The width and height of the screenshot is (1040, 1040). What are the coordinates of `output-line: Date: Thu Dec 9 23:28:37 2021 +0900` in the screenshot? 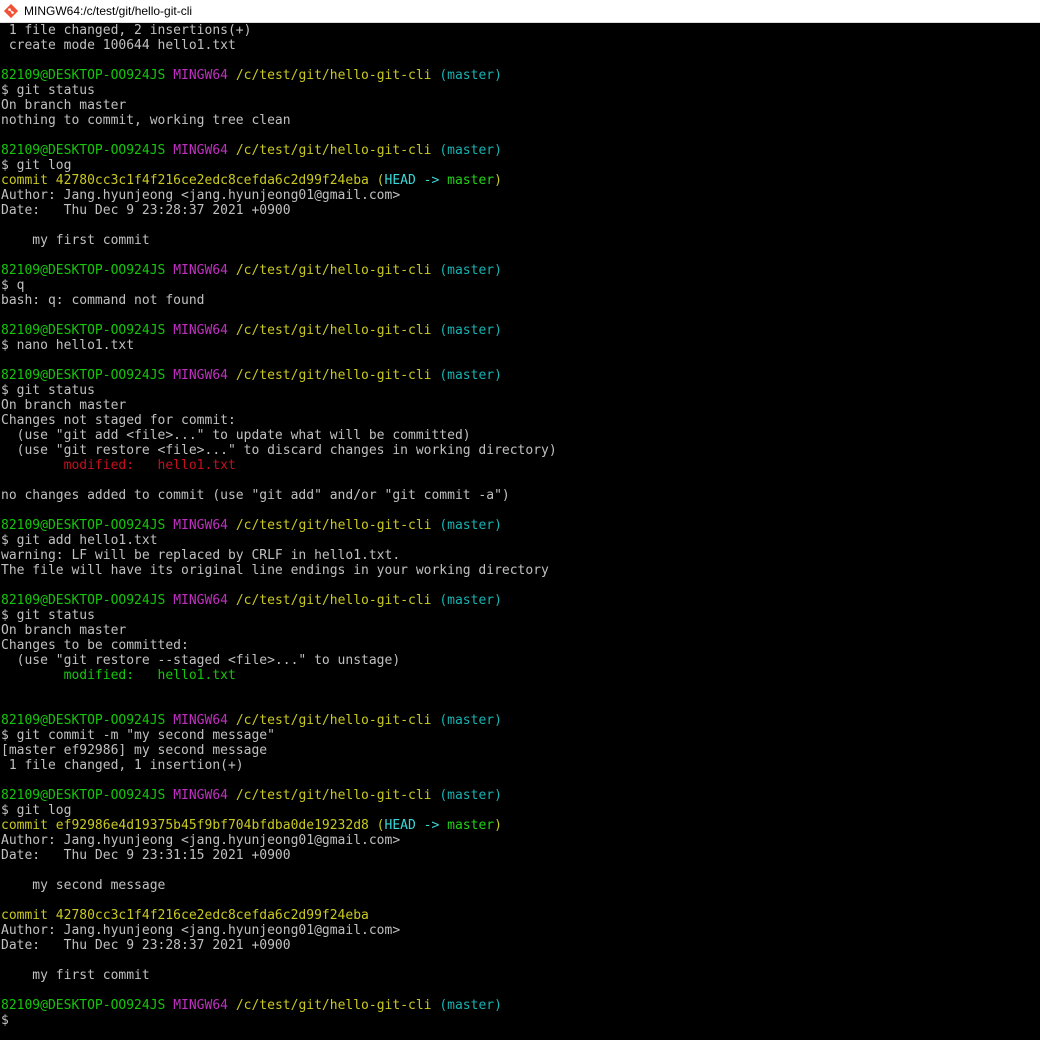 It's located at (520, 945).